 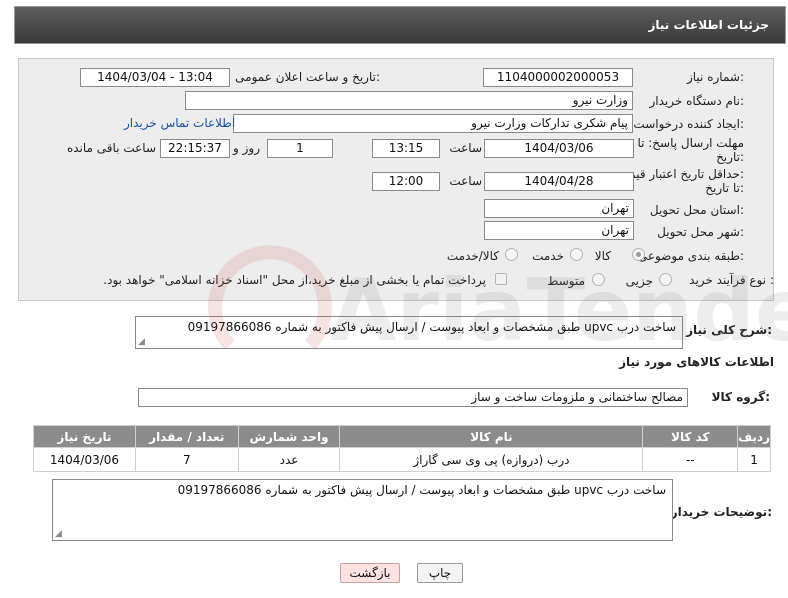 I want to click on process-option-medium: متوسط, so click(x=566, y=281).